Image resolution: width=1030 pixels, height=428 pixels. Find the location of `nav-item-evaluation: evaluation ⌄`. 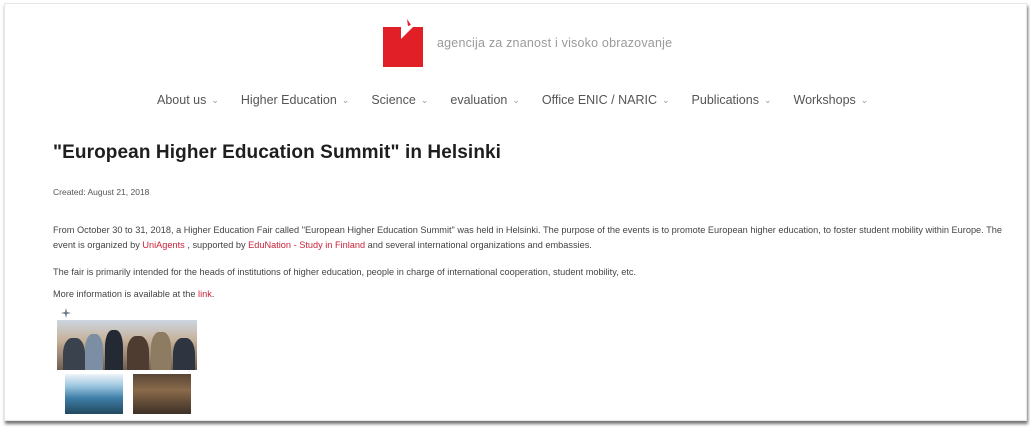

nav-item-evaluation: evaluation ⌄ is located at coordinates (485, 100).